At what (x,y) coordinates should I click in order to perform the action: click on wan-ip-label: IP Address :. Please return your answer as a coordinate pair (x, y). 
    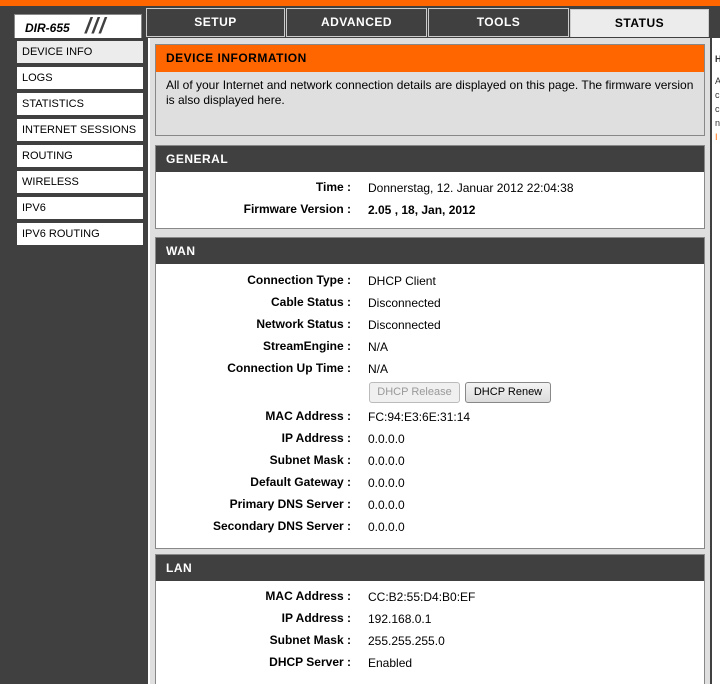
    Looking at the image, I should click on (316, 438).